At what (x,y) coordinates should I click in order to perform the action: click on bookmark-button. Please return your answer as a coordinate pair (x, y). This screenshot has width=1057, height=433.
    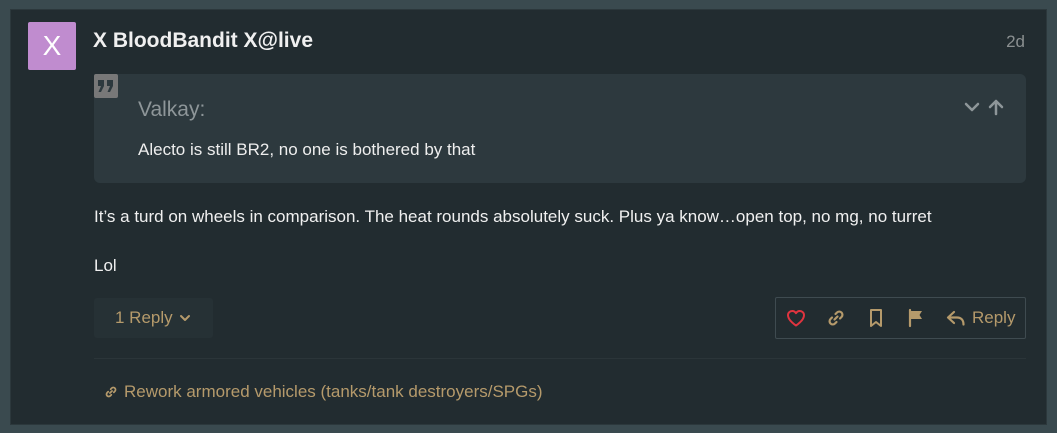
    Looking at the image, I should click on (876, 318).